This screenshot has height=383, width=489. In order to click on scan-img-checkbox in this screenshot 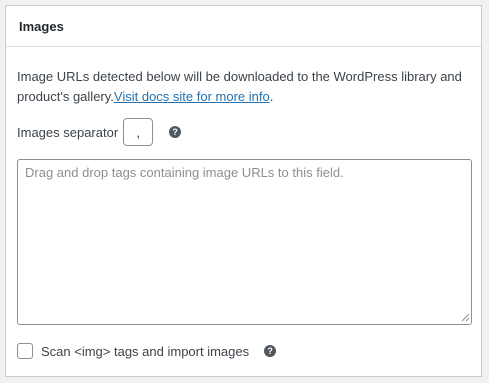, I will do `click(25, 351)`.